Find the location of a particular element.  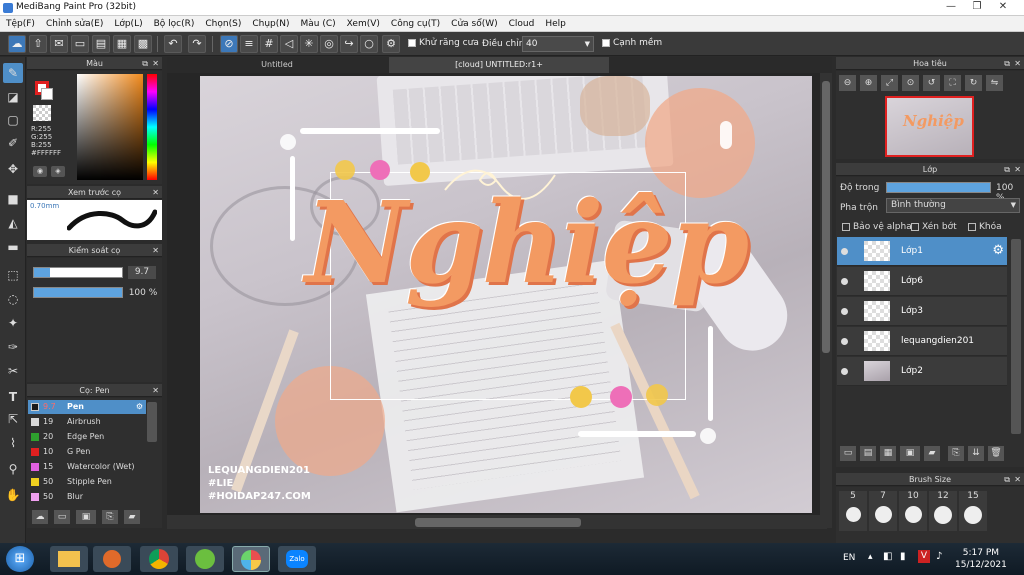

rotate-left-icon: ↺ is located at coordinates (931, 83).